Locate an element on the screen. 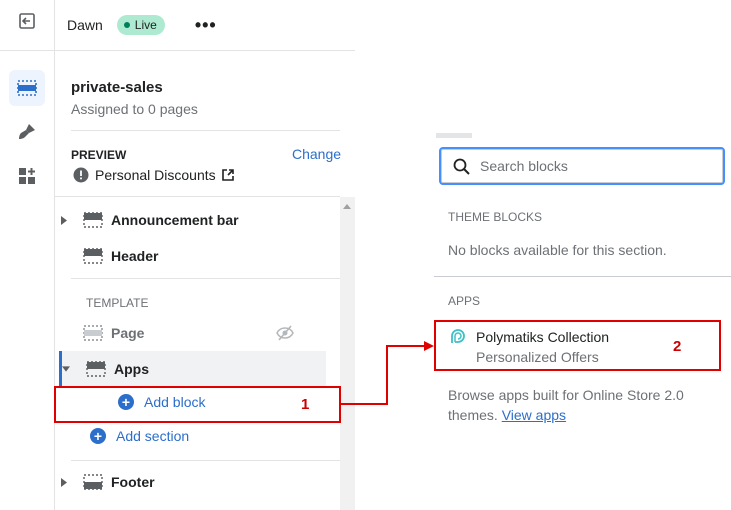  alert-icon is located at coordinates (81, 175).